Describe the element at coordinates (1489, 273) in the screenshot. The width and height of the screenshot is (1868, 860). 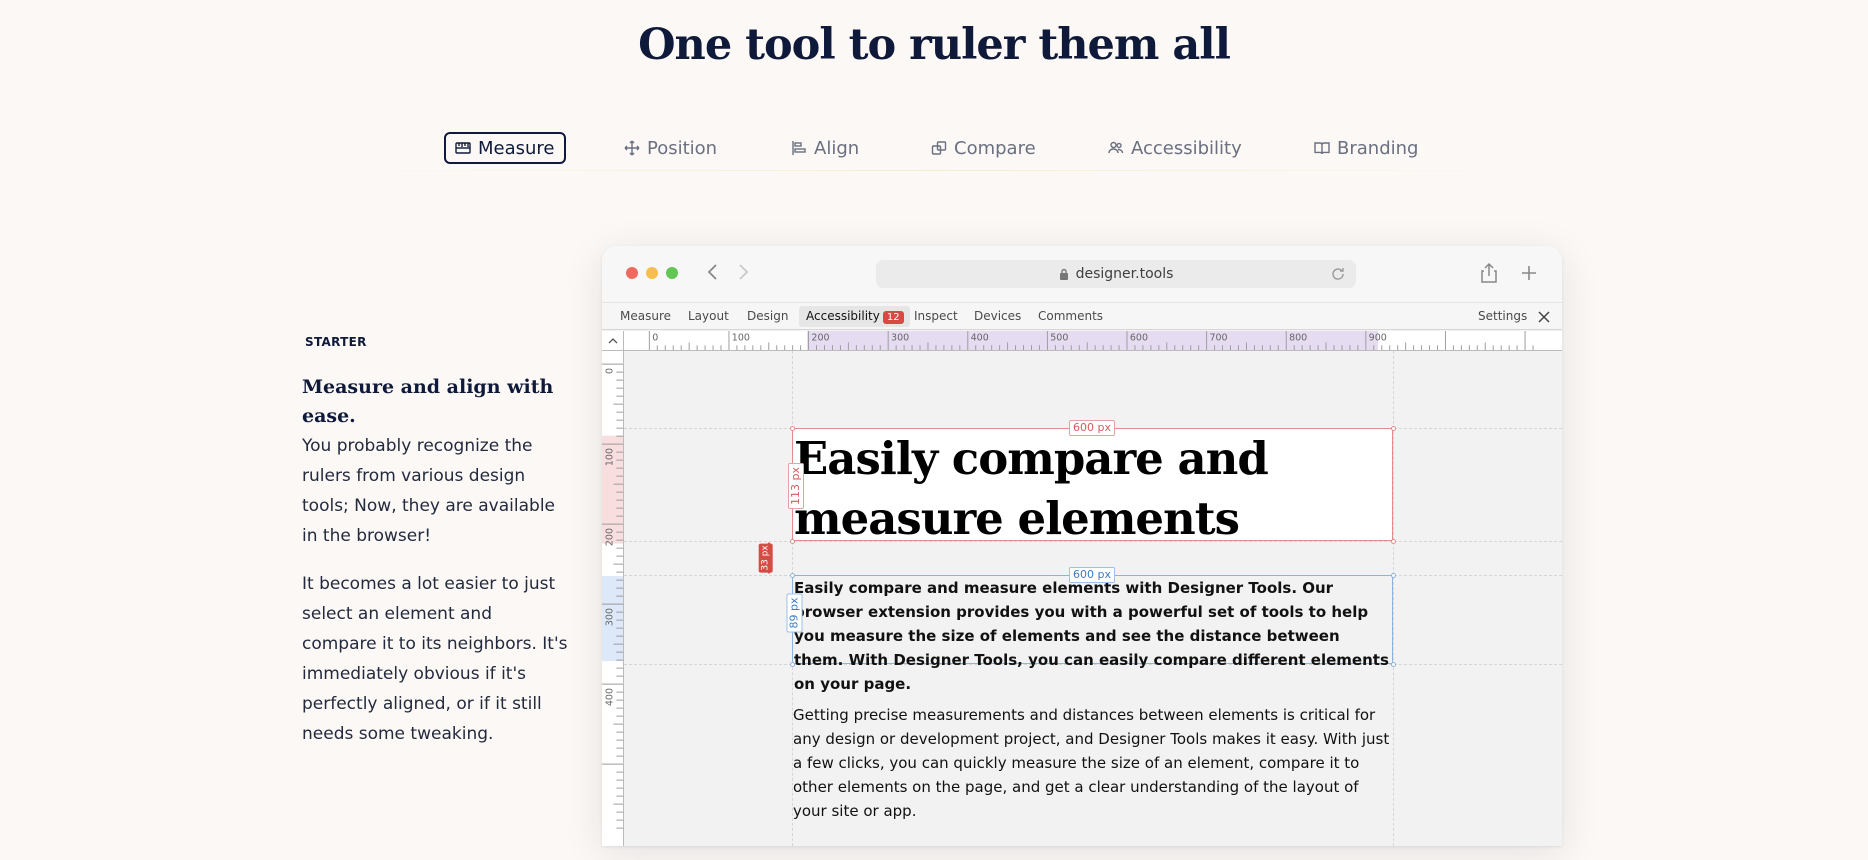
I see `share-icon` at that location.